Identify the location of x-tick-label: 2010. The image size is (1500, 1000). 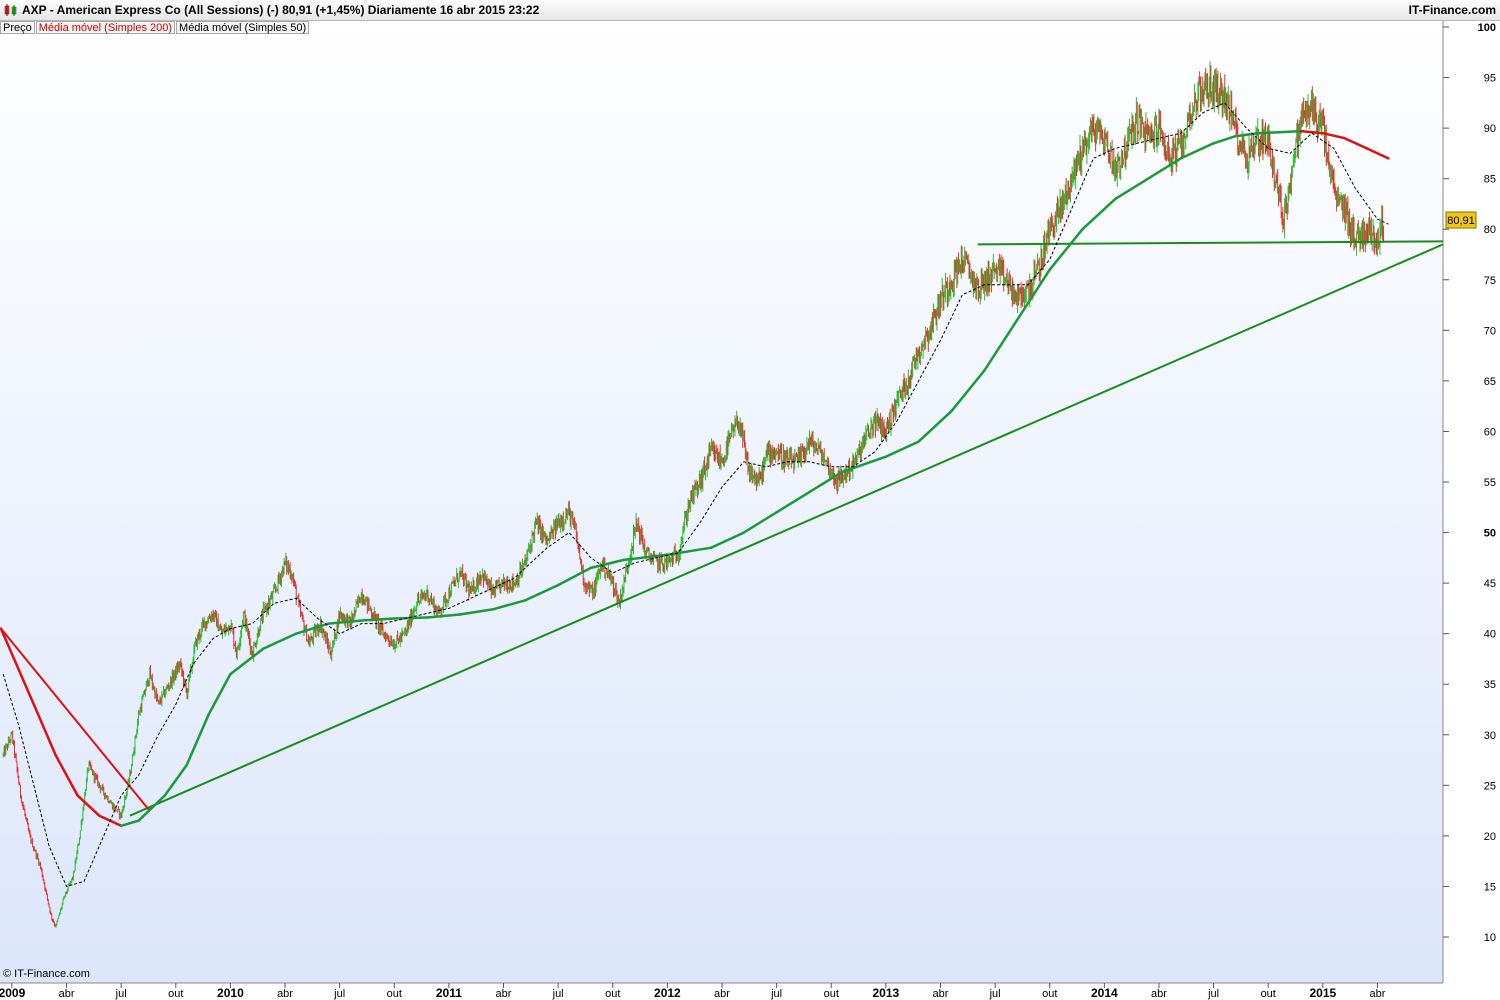
(230, 993).